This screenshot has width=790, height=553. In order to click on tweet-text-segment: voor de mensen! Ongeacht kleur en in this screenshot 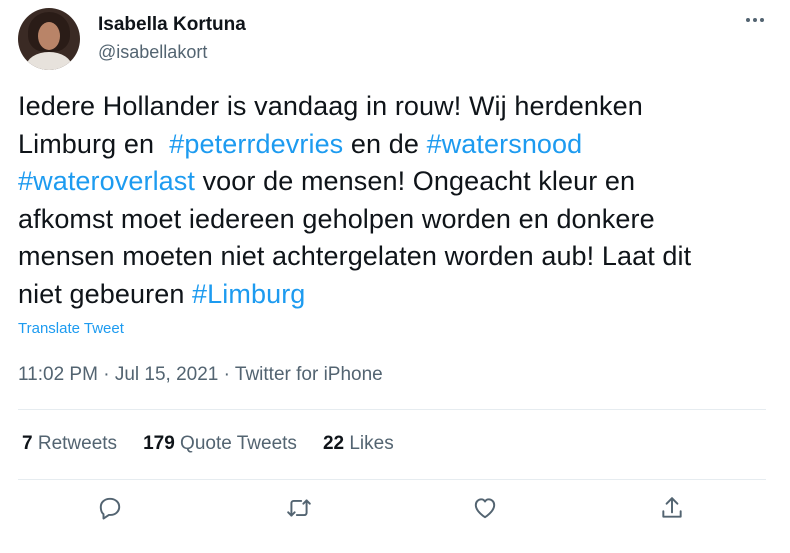, I will do `click(415, 181)`.